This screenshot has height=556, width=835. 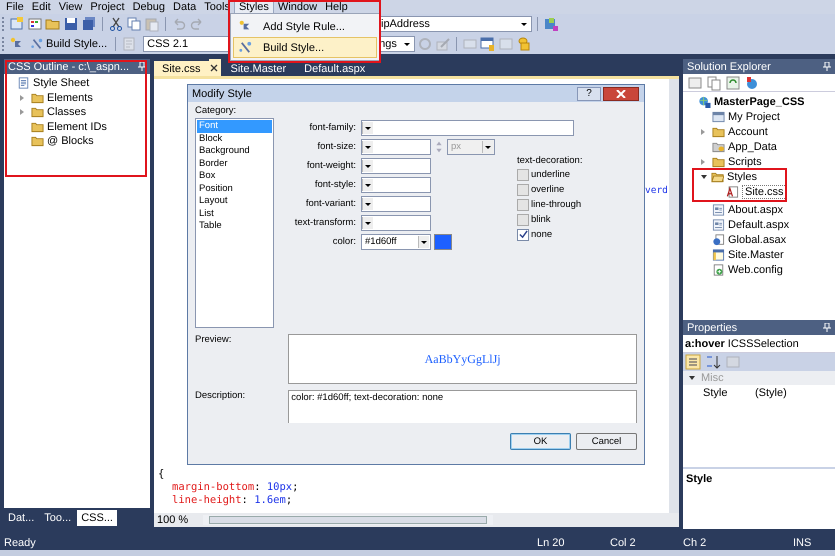 I want to click on description-title: Style, so click(x=699, y=479).